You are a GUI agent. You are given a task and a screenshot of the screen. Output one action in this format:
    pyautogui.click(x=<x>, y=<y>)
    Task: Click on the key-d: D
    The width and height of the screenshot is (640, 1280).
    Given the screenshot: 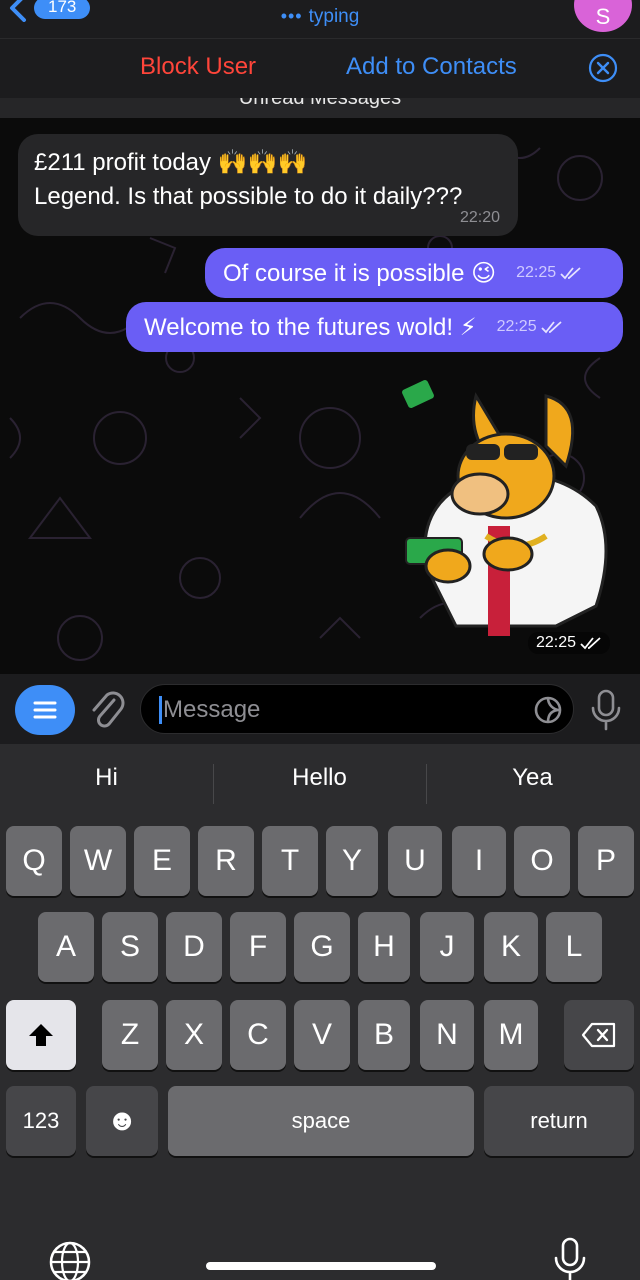 What is the action you would take?
    pyautogui.click(x=194, y=947)
    